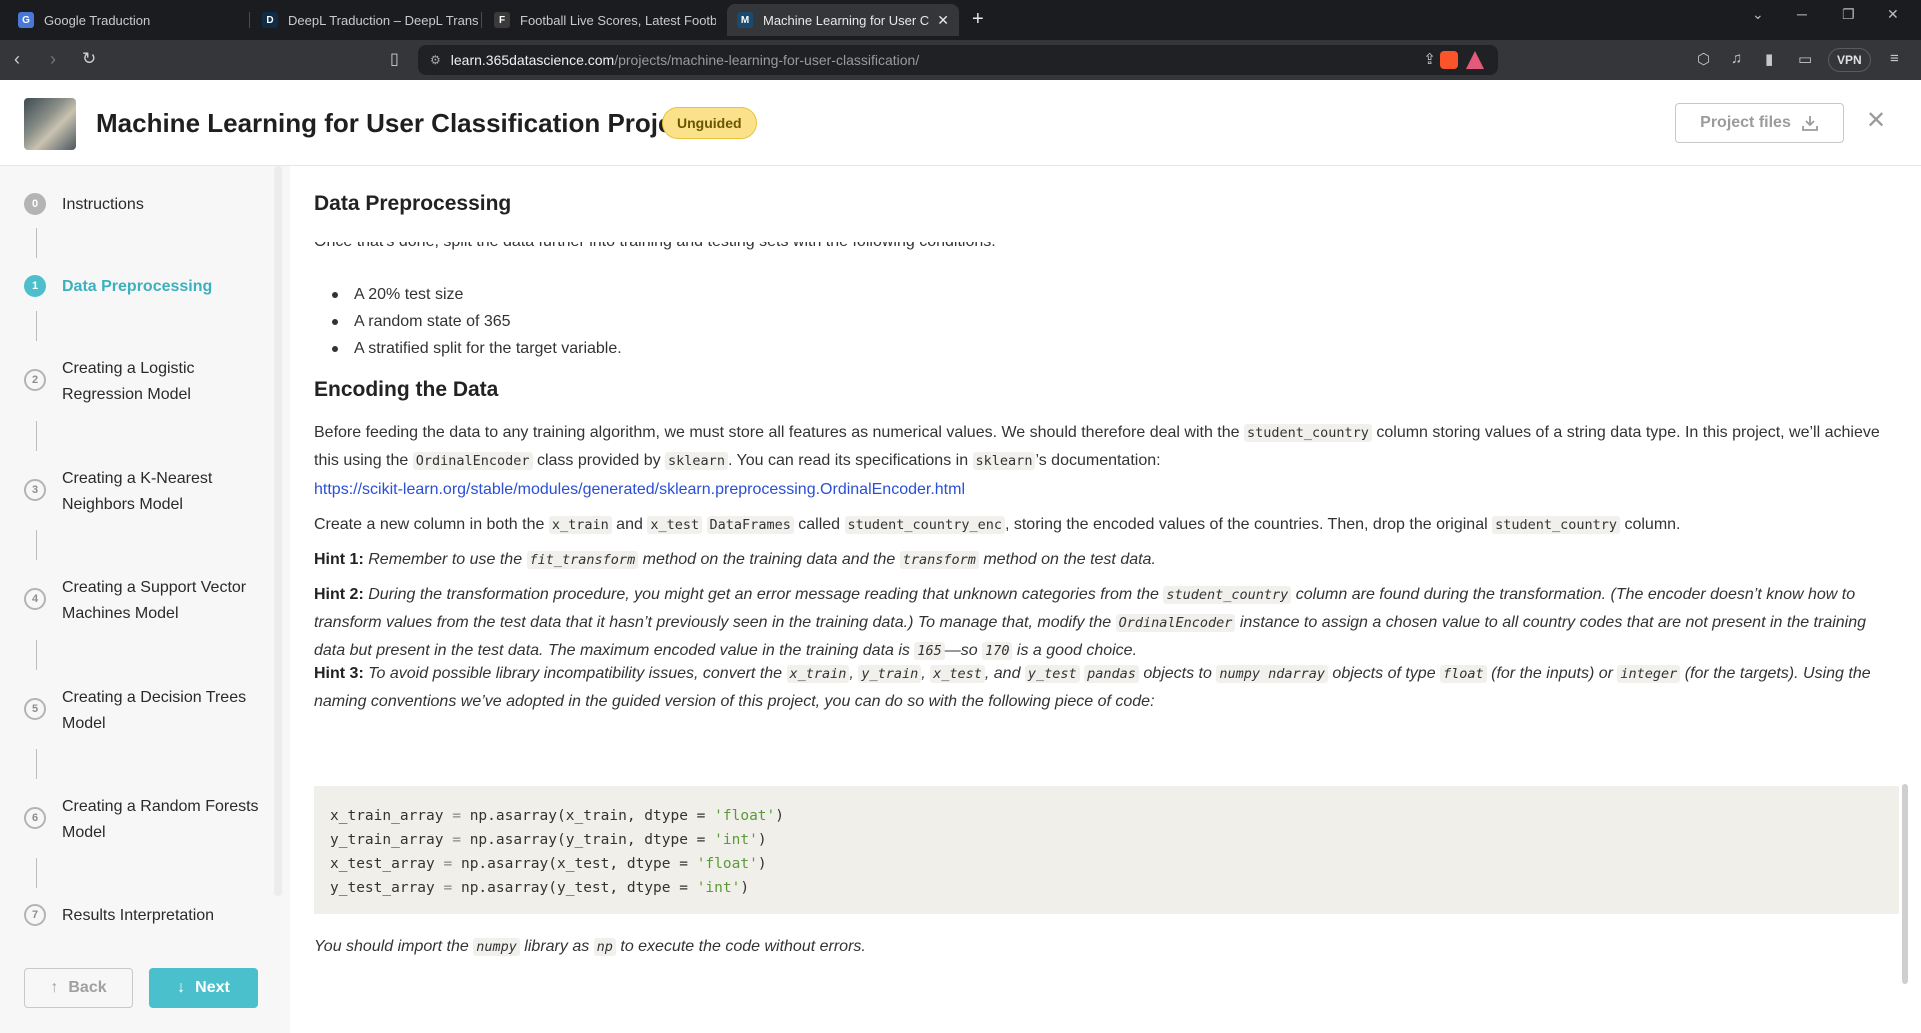 The height and width of the screenshot is (1033, 1921). What do you see at coordinates (629, 524) in the screenshot?
I see `text: and` at bounding box center [629, 524].